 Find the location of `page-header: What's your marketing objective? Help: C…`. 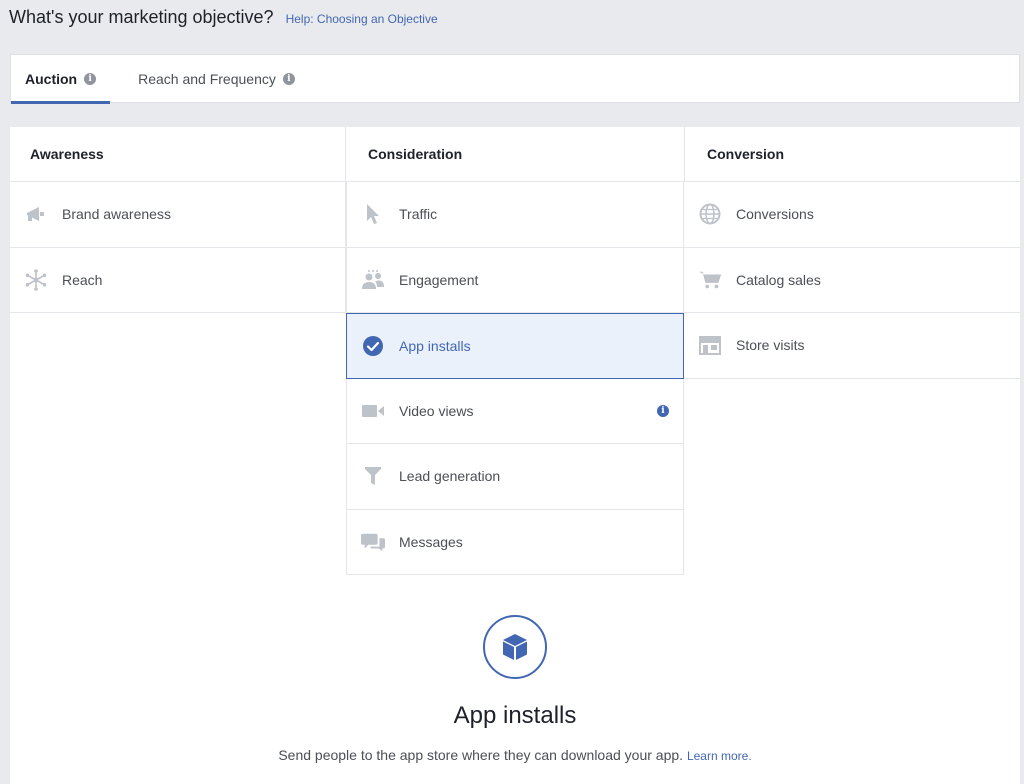

page-header: What's your marketing objective? Help: C… is located at coordinates (512, 20).